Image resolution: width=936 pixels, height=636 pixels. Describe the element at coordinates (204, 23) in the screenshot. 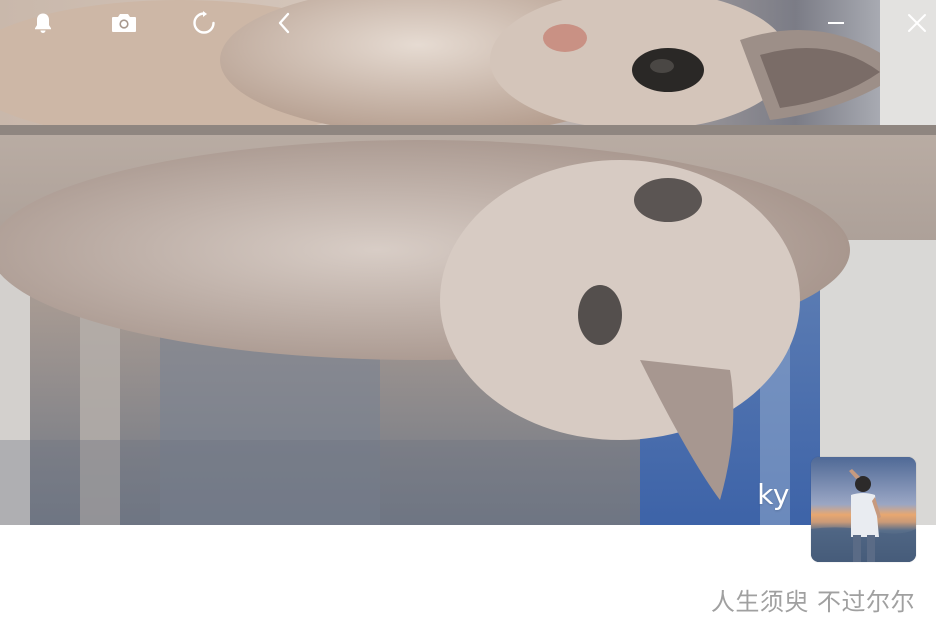

I see `refresh-icon` at that location.